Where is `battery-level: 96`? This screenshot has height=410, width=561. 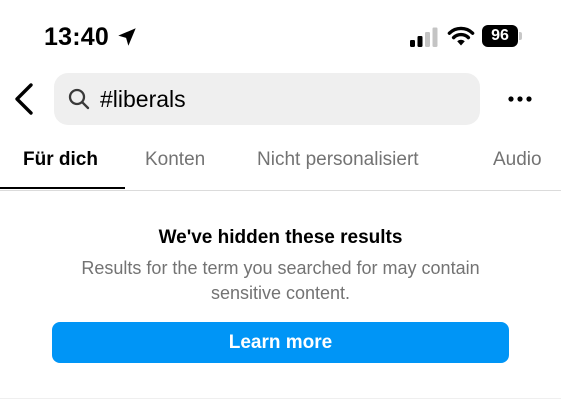
battery-level: 96 is located at coordinates (500, 36).